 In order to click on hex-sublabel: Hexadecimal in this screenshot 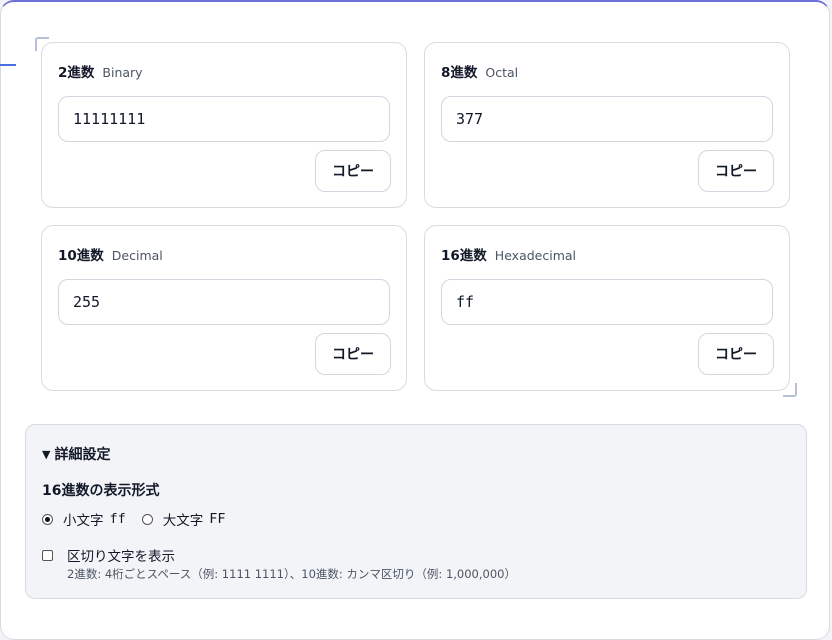, I will do `click(535, 255)`.